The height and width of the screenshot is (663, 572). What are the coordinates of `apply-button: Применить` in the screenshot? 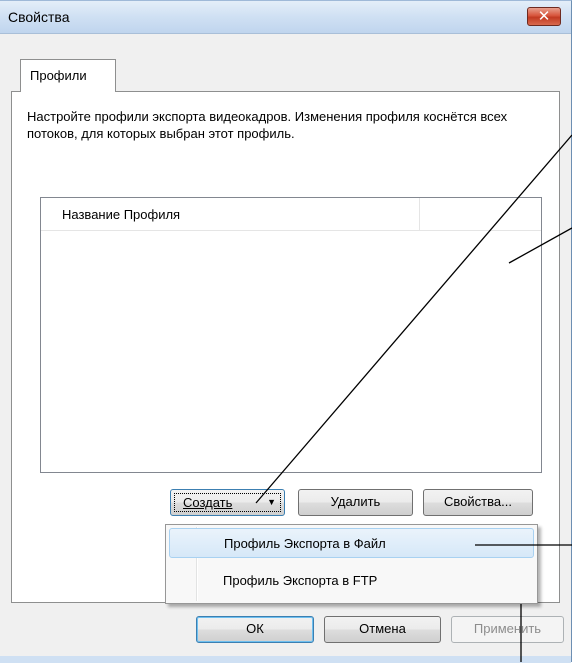 It's located at (507, 629).